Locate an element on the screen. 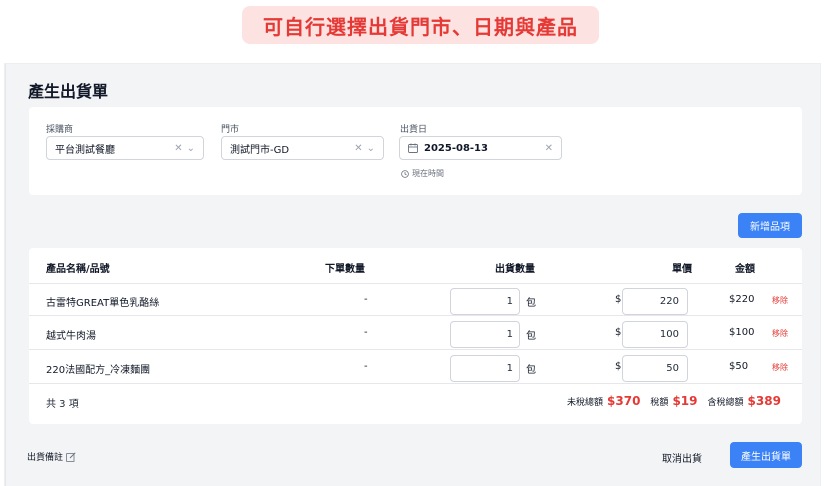  price-value: 50 is located at coordinates (672, 368).